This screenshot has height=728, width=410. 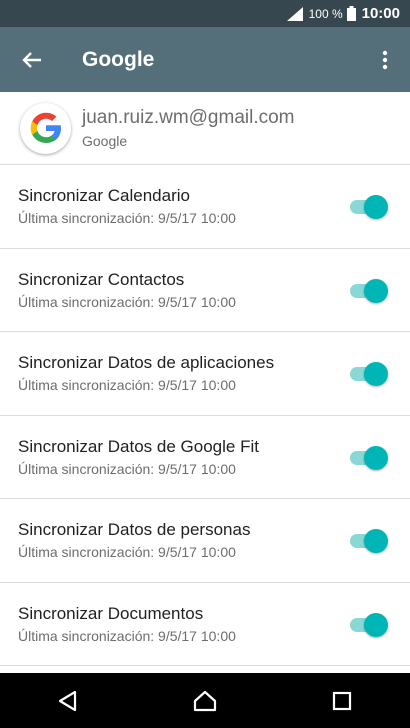 What do you see at coordinates (146, 362) in the screenshot?
I see `sync-item-label: Sincronizar Datos de aplicaciones` at bounding box center [146, 362].